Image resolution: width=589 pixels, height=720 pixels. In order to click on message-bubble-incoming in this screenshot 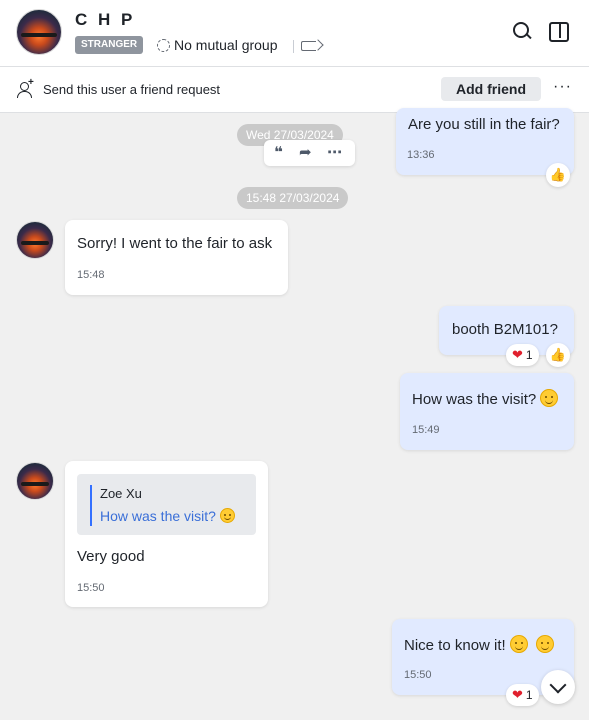, I will do `click(176, 257)`.